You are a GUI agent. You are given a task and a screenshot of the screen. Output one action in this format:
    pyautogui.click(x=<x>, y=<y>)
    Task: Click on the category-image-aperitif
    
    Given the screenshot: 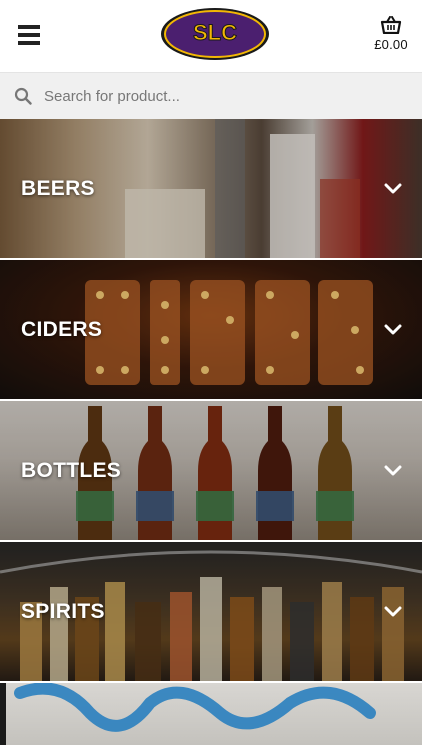 What is the action you would take?
    pyautogui.click(x=211, y=714)
    